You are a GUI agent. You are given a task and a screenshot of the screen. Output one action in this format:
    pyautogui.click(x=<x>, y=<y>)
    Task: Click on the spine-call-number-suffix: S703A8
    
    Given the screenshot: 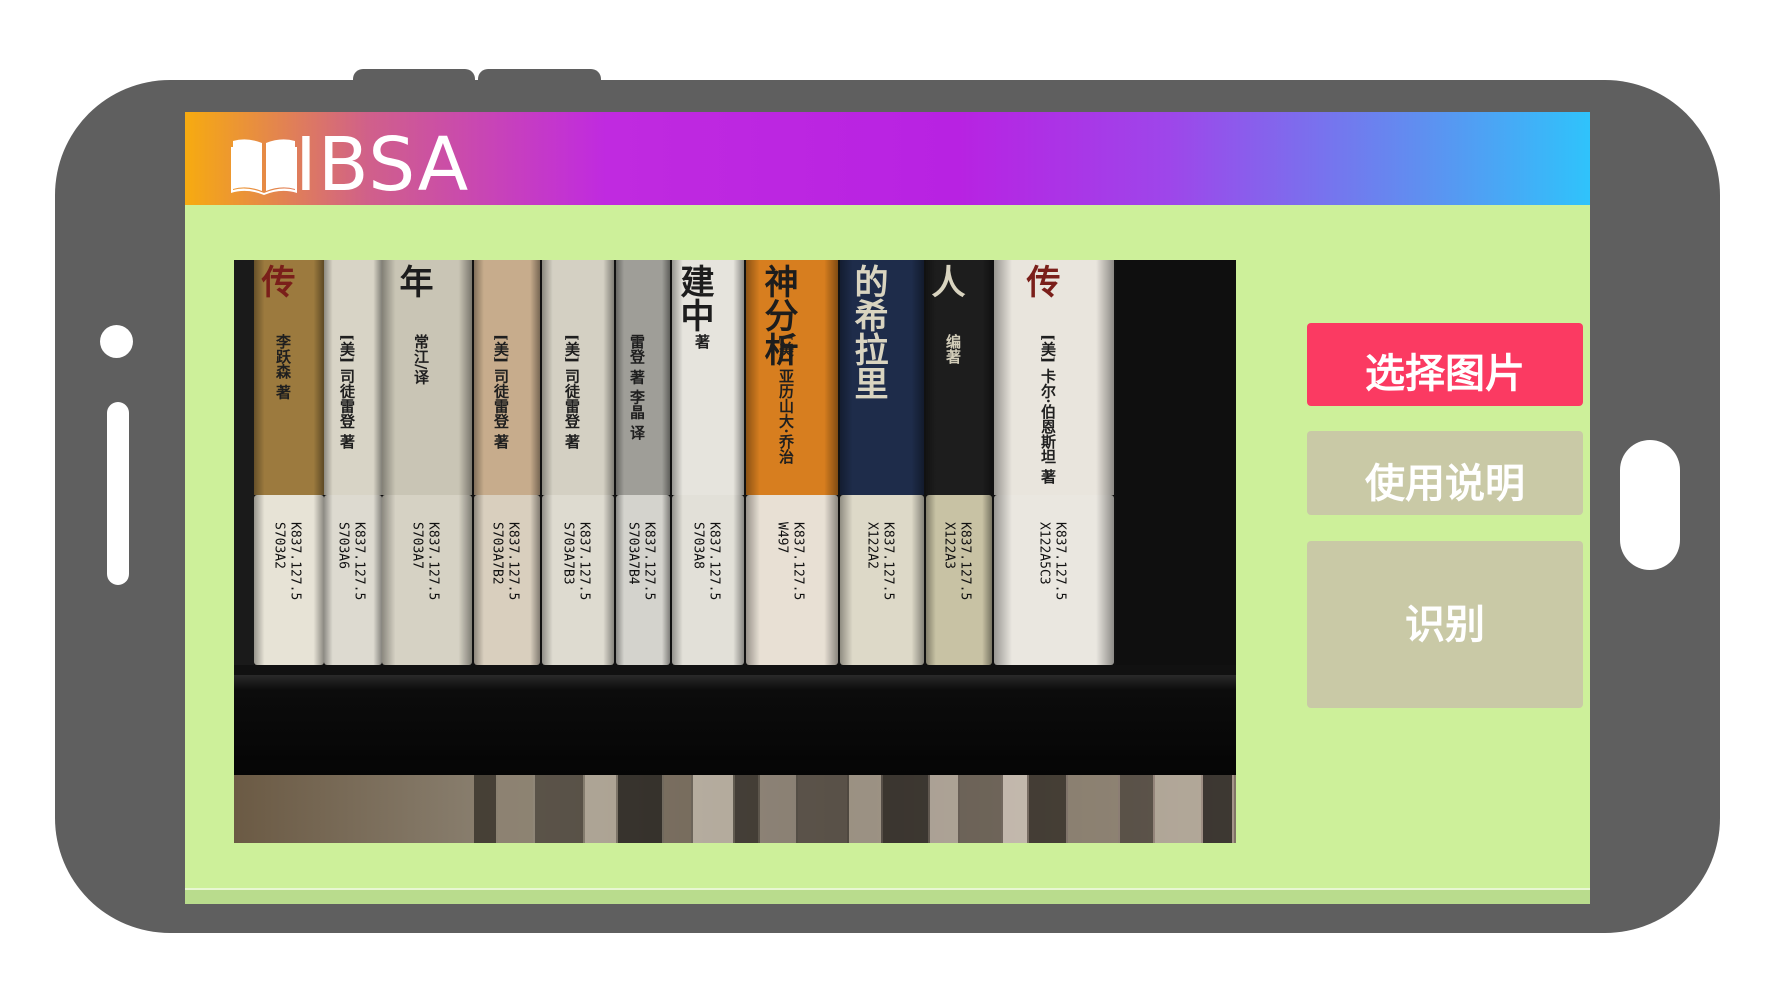 What is the action you would take?
    pyautogui.click(x=698, y=545)
    